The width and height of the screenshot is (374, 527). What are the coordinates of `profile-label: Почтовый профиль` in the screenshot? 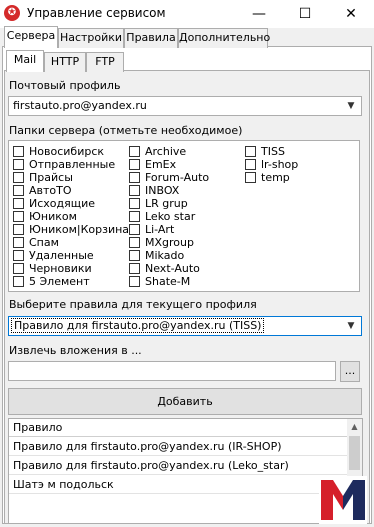 It's located at (65, 85).